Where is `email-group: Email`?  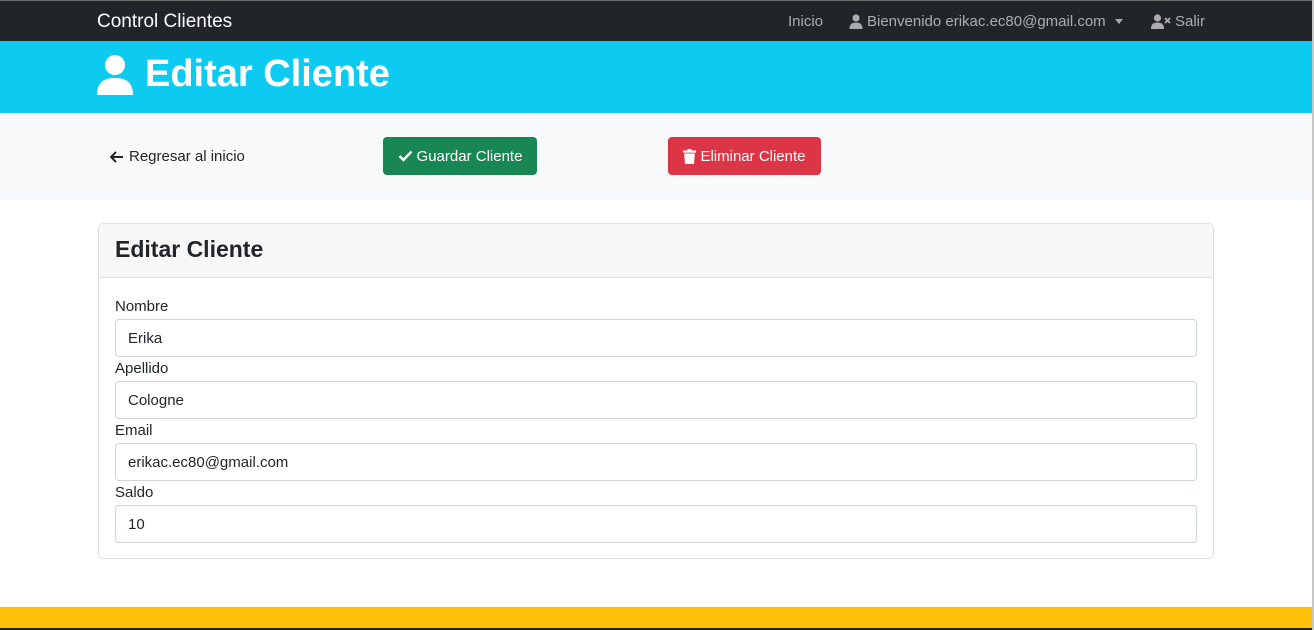 email-group: Email is located at coordinates (656, 451).